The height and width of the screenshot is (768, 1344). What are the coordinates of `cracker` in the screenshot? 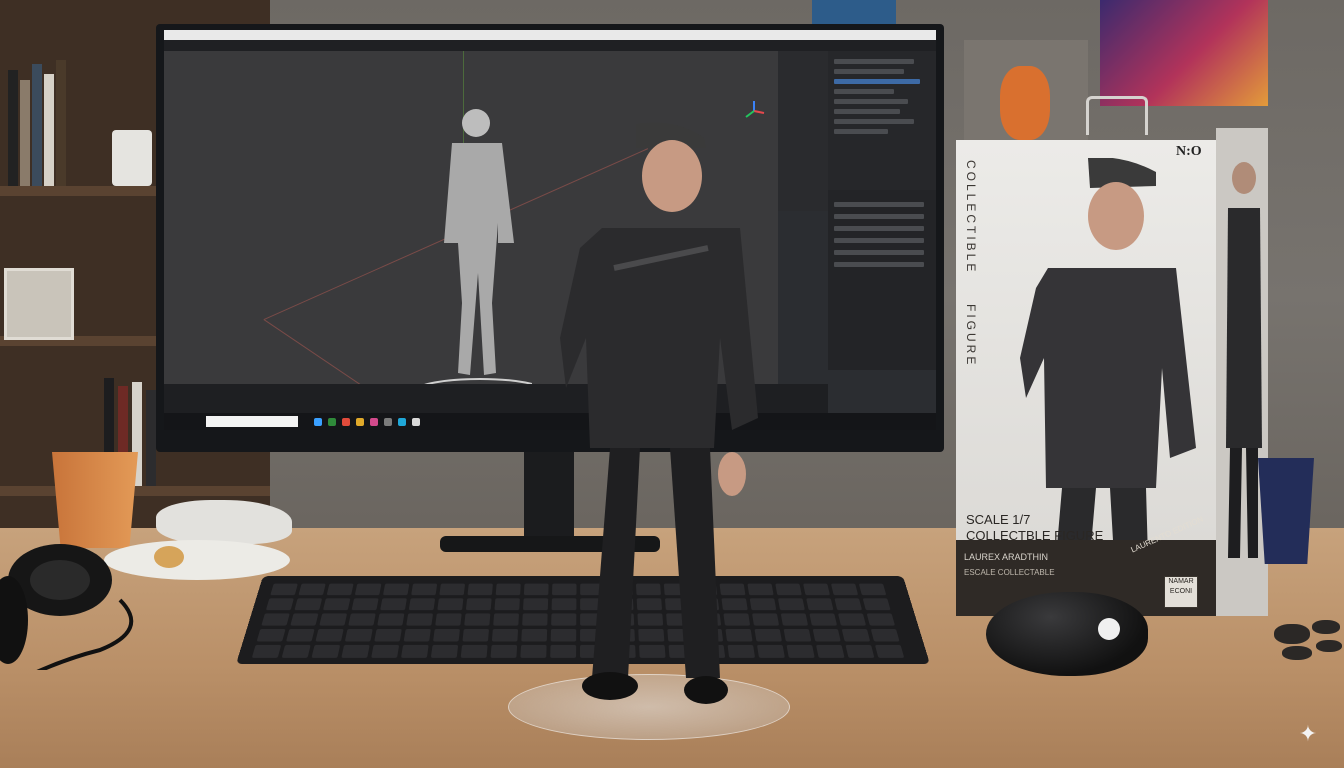 It's located at (169, 557).